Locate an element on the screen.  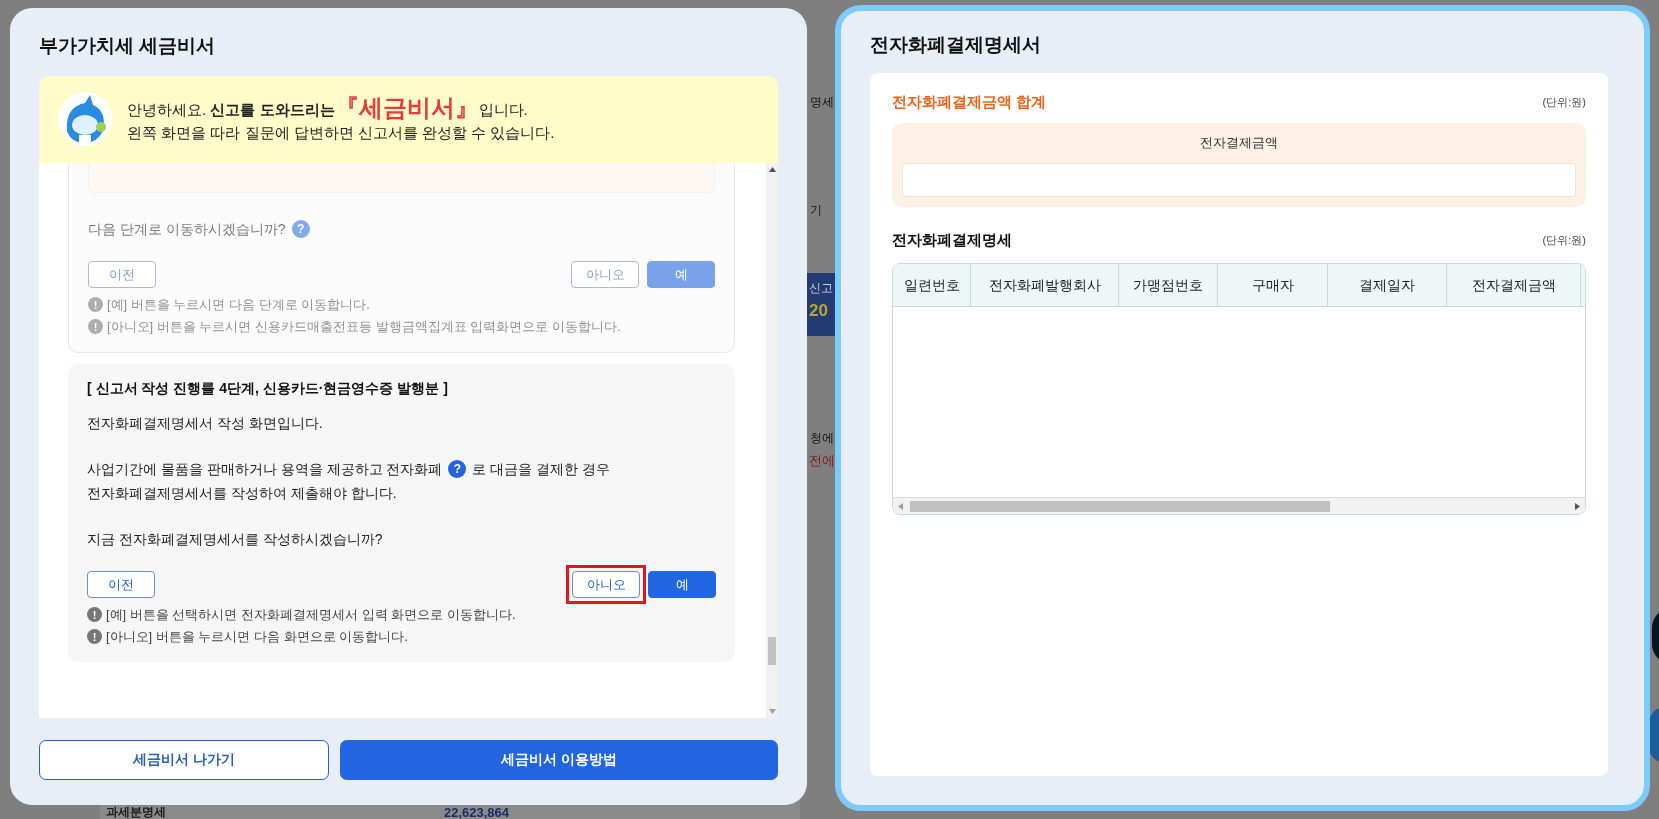
background-text: 기 is located at coordinates (816, 210).